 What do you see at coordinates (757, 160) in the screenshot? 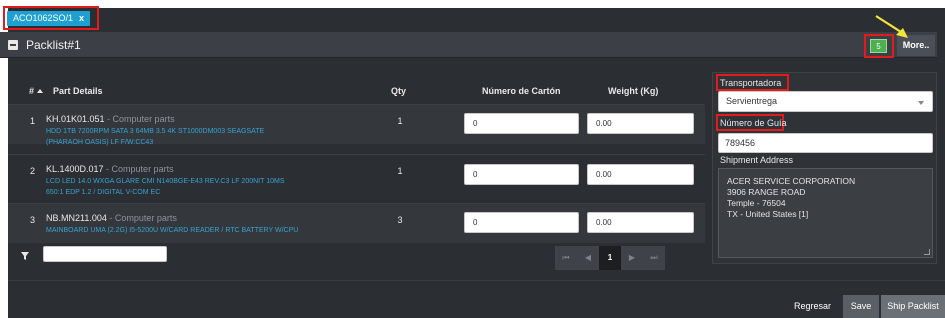
I see `shipment-address-label: Shipment Address` at bounding box center [757, 160].